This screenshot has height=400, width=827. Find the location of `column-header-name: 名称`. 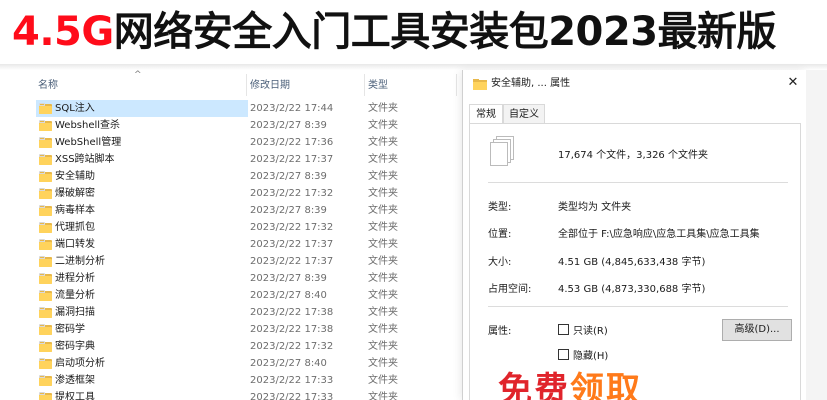

column-header-name: 名称 is located at coordinates (48, 86).